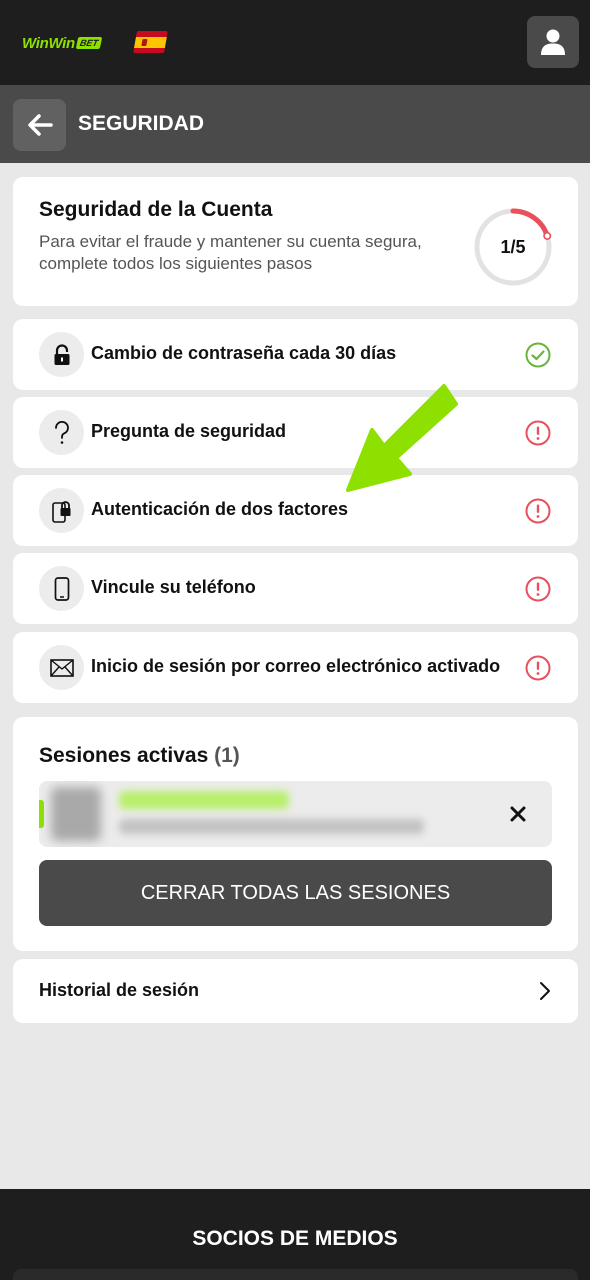  Describe the element at coordinates (119, 990) in the screenshot. I see `history-label: Historial de sesión` at that location.